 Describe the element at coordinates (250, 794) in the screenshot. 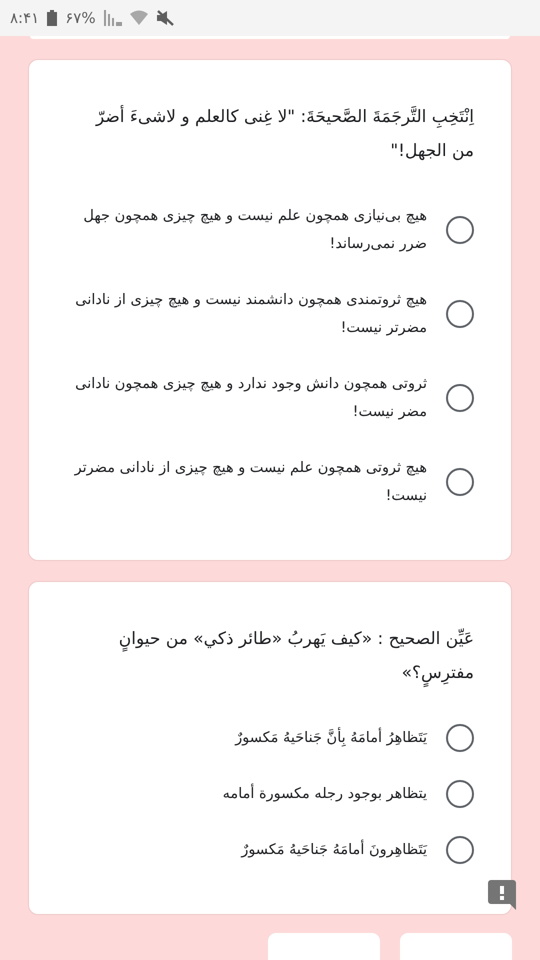

I see `option-label: يتظاهر بوجود رجله مكسورة أمامه` at that location.